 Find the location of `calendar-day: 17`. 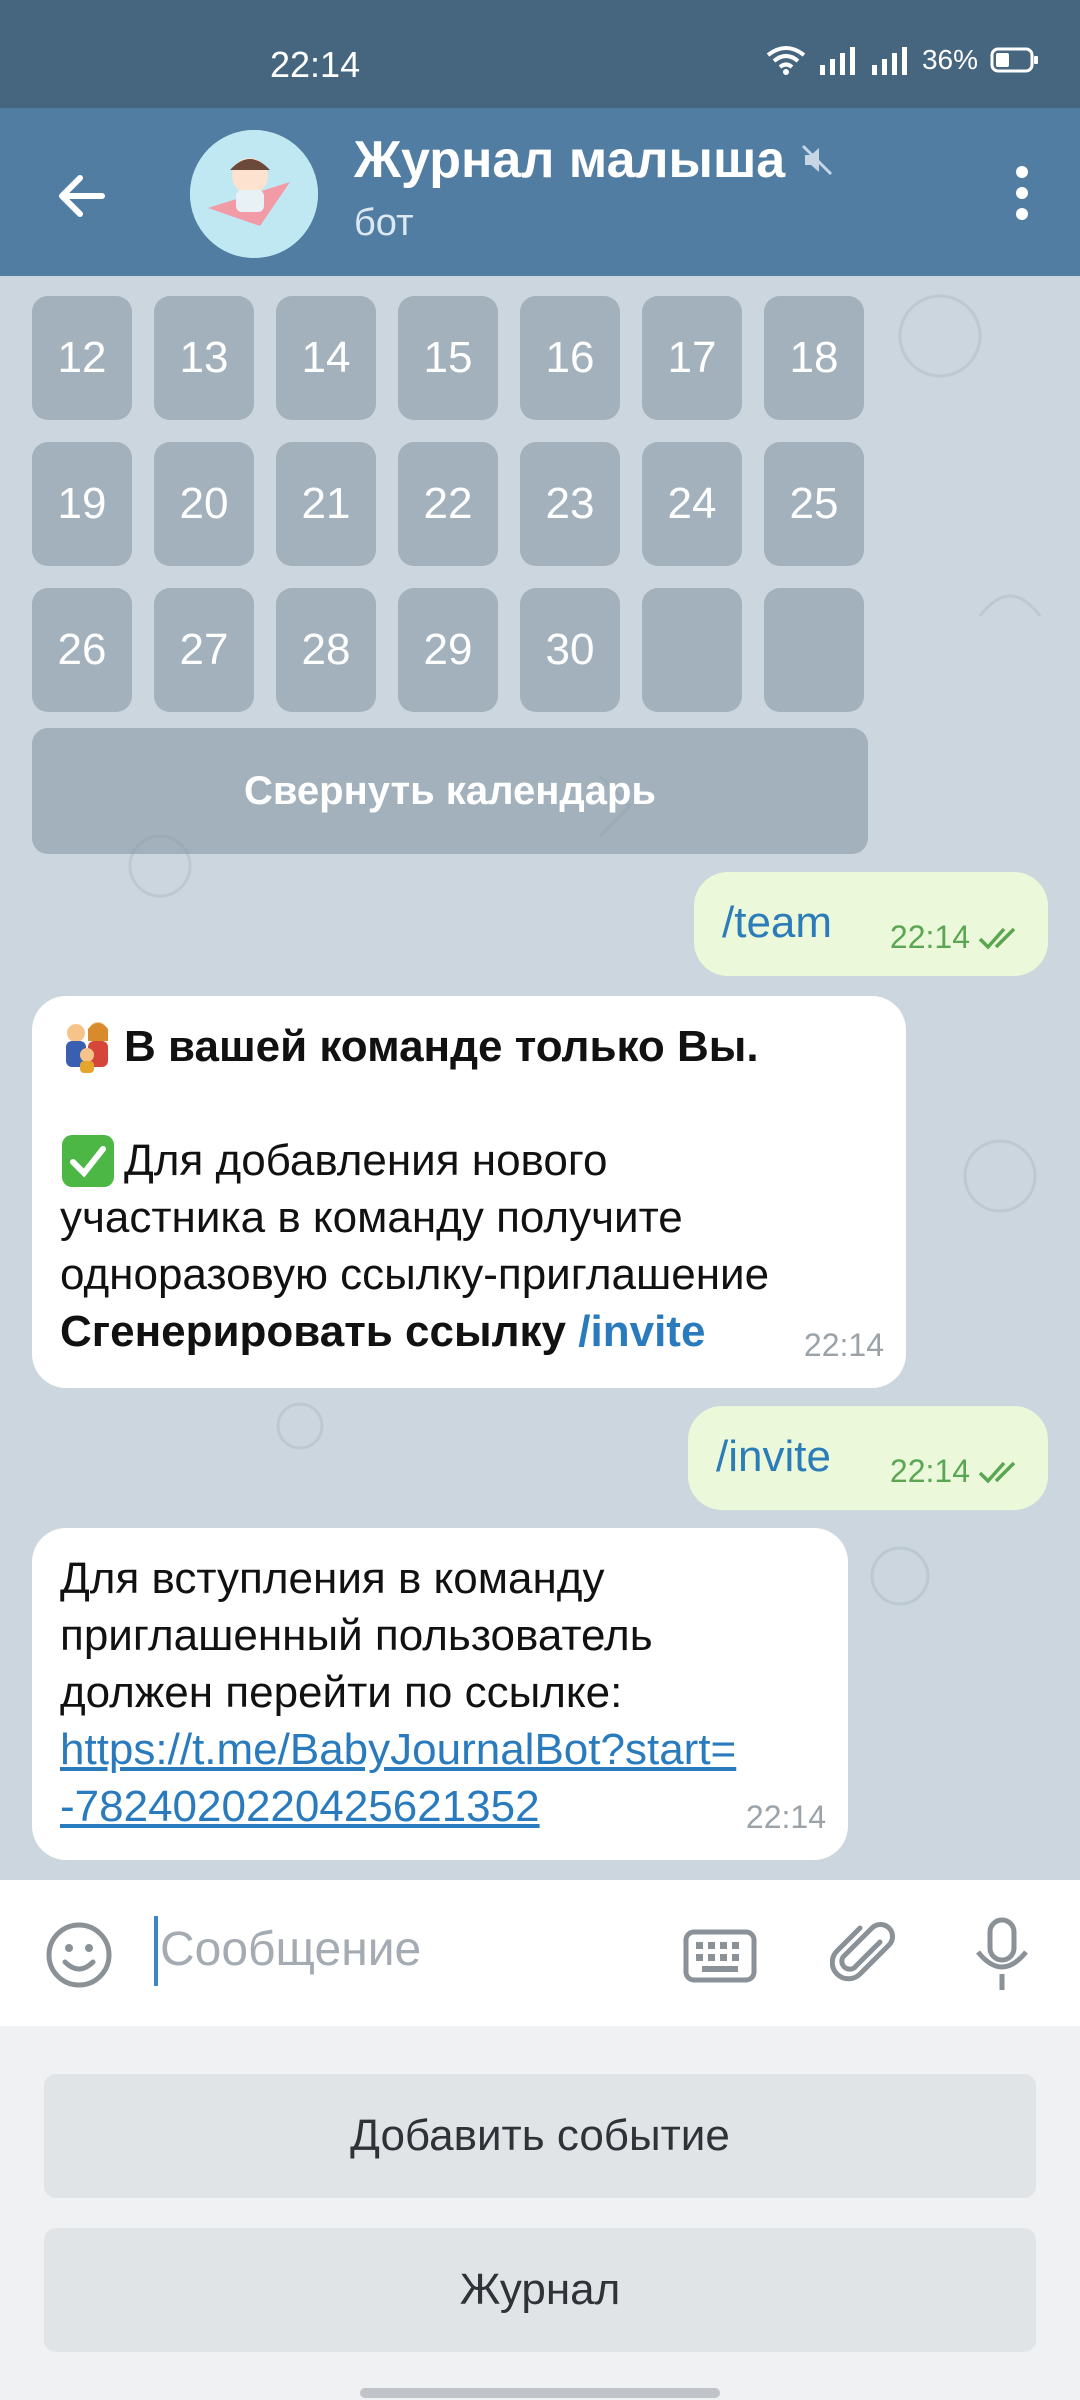

calendar-day: 17 is located at coordinates (692, 358).